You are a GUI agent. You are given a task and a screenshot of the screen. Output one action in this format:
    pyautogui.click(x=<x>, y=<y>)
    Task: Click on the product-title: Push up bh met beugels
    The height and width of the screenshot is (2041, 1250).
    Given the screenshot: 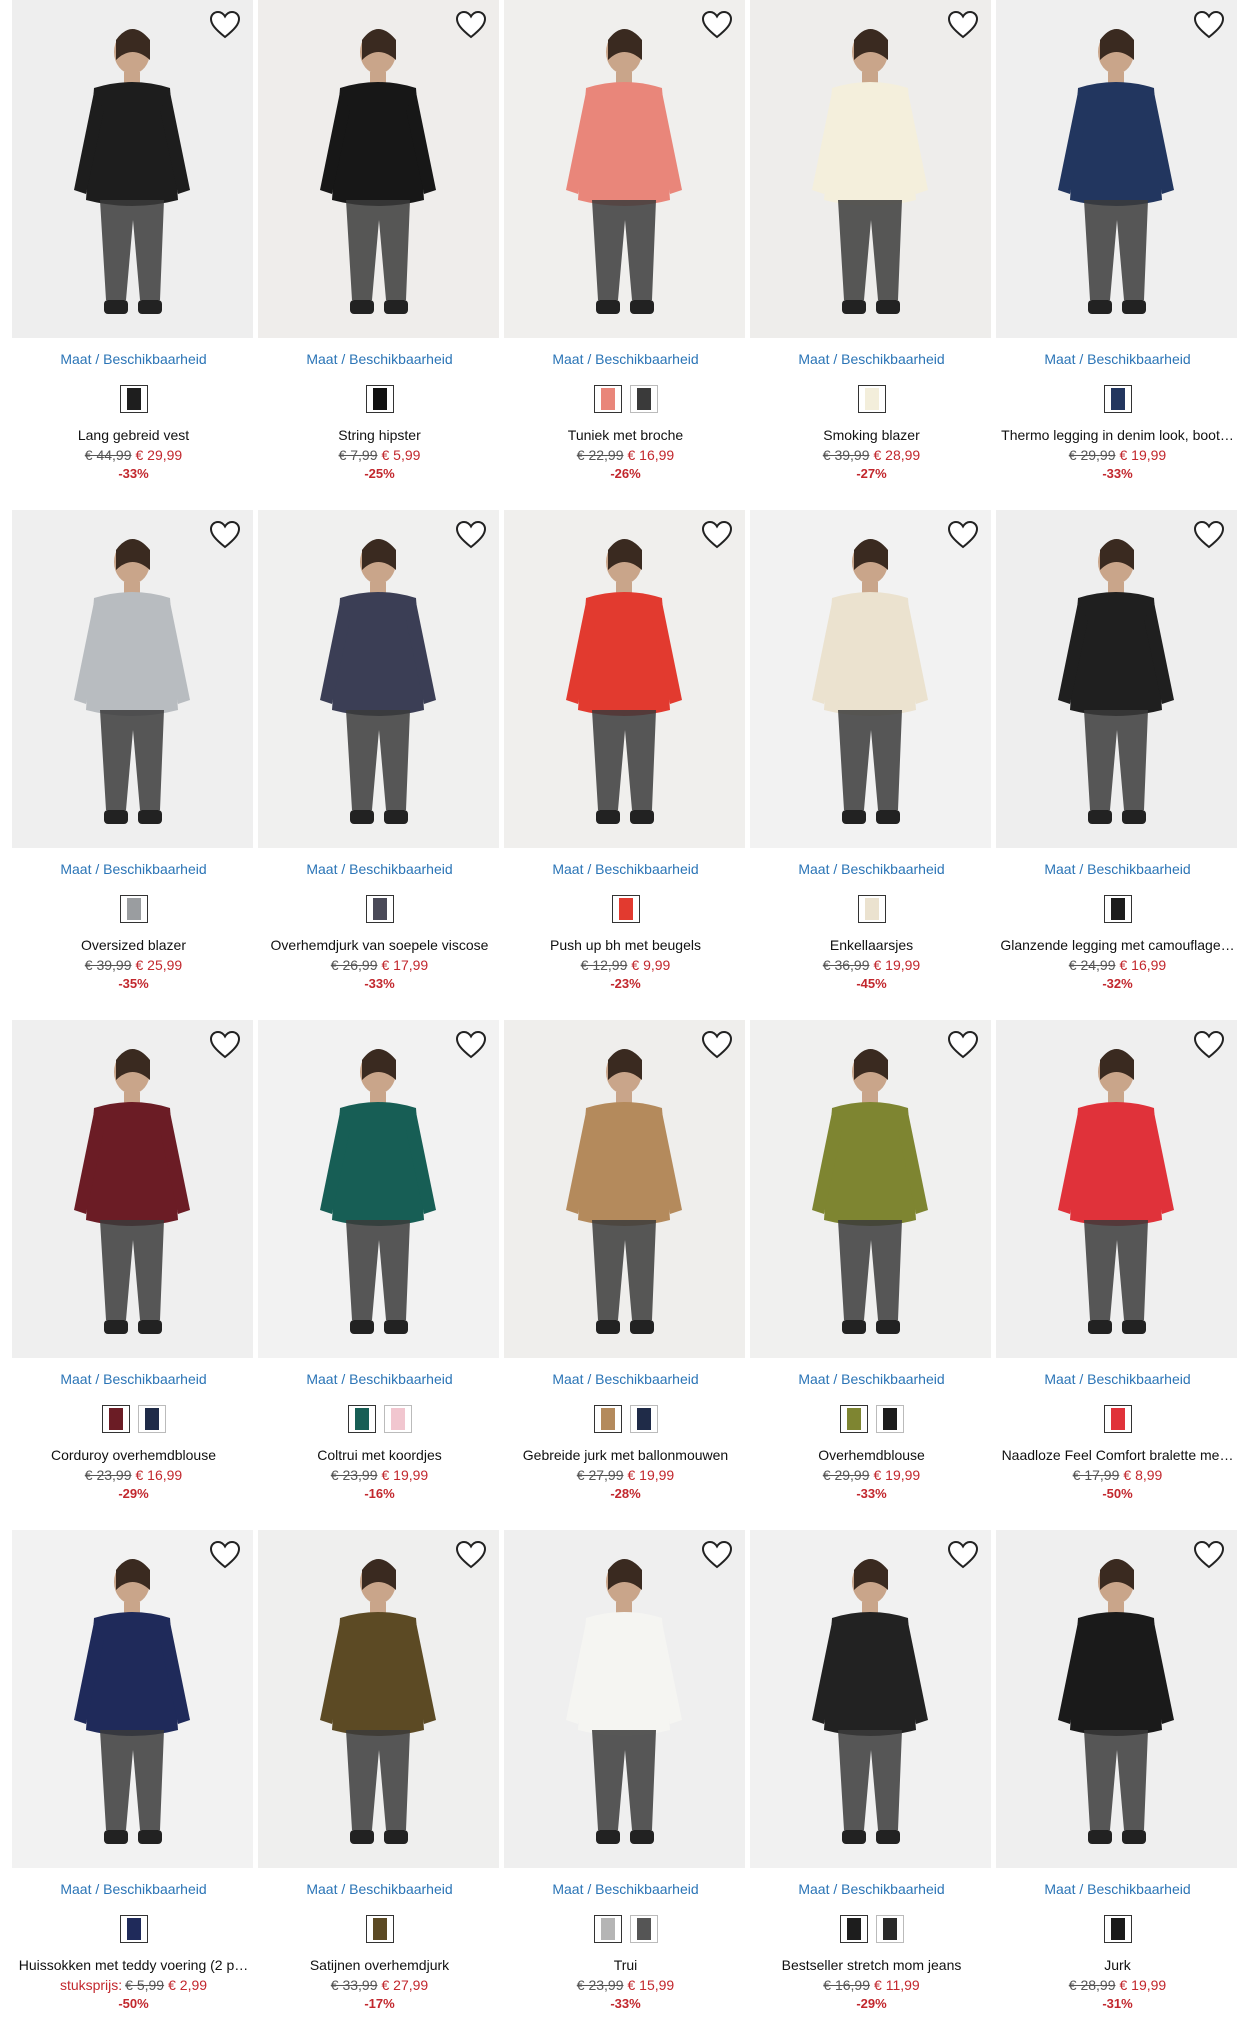 What is the action you would take?
    pyautogui.click(x=625, y=945)
    